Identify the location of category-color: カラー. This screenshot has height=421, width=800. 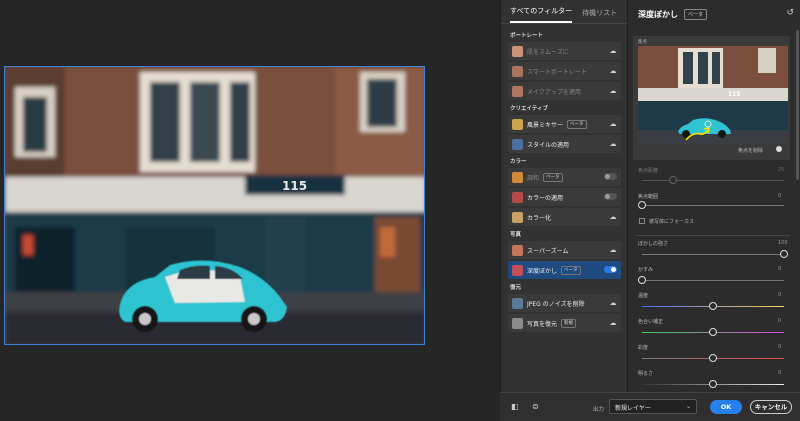
(518, 162).